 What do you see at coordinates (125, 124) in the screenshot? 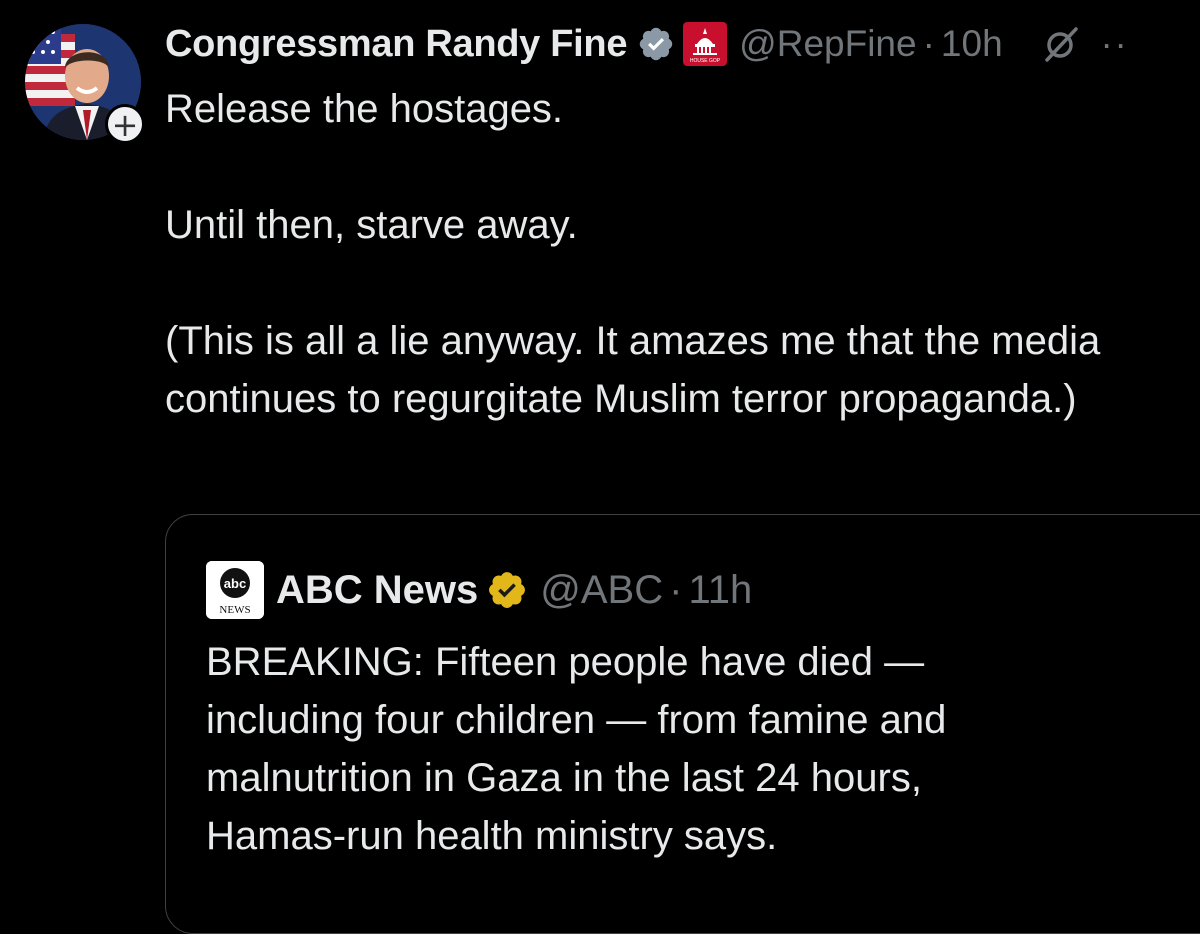
I see `follow-button: +` at bounding box center [125, 124].